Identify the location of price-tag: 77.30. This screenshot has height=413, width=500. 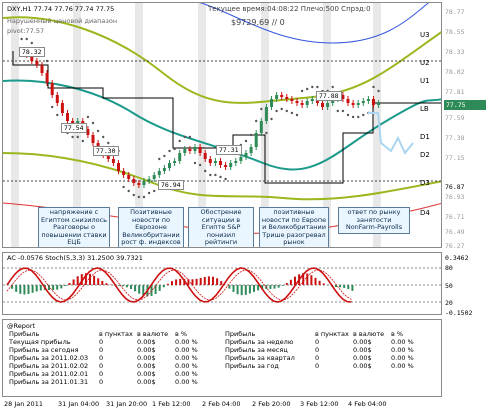
(106, 151).